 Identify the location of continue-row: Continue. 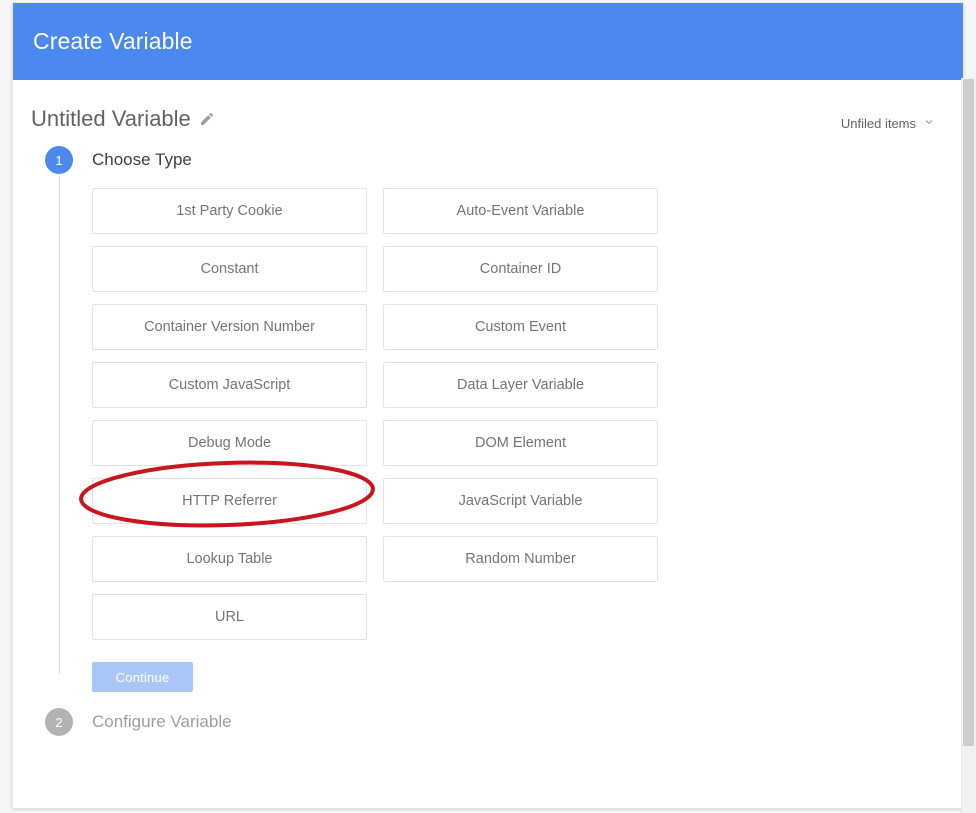
(488, 666).